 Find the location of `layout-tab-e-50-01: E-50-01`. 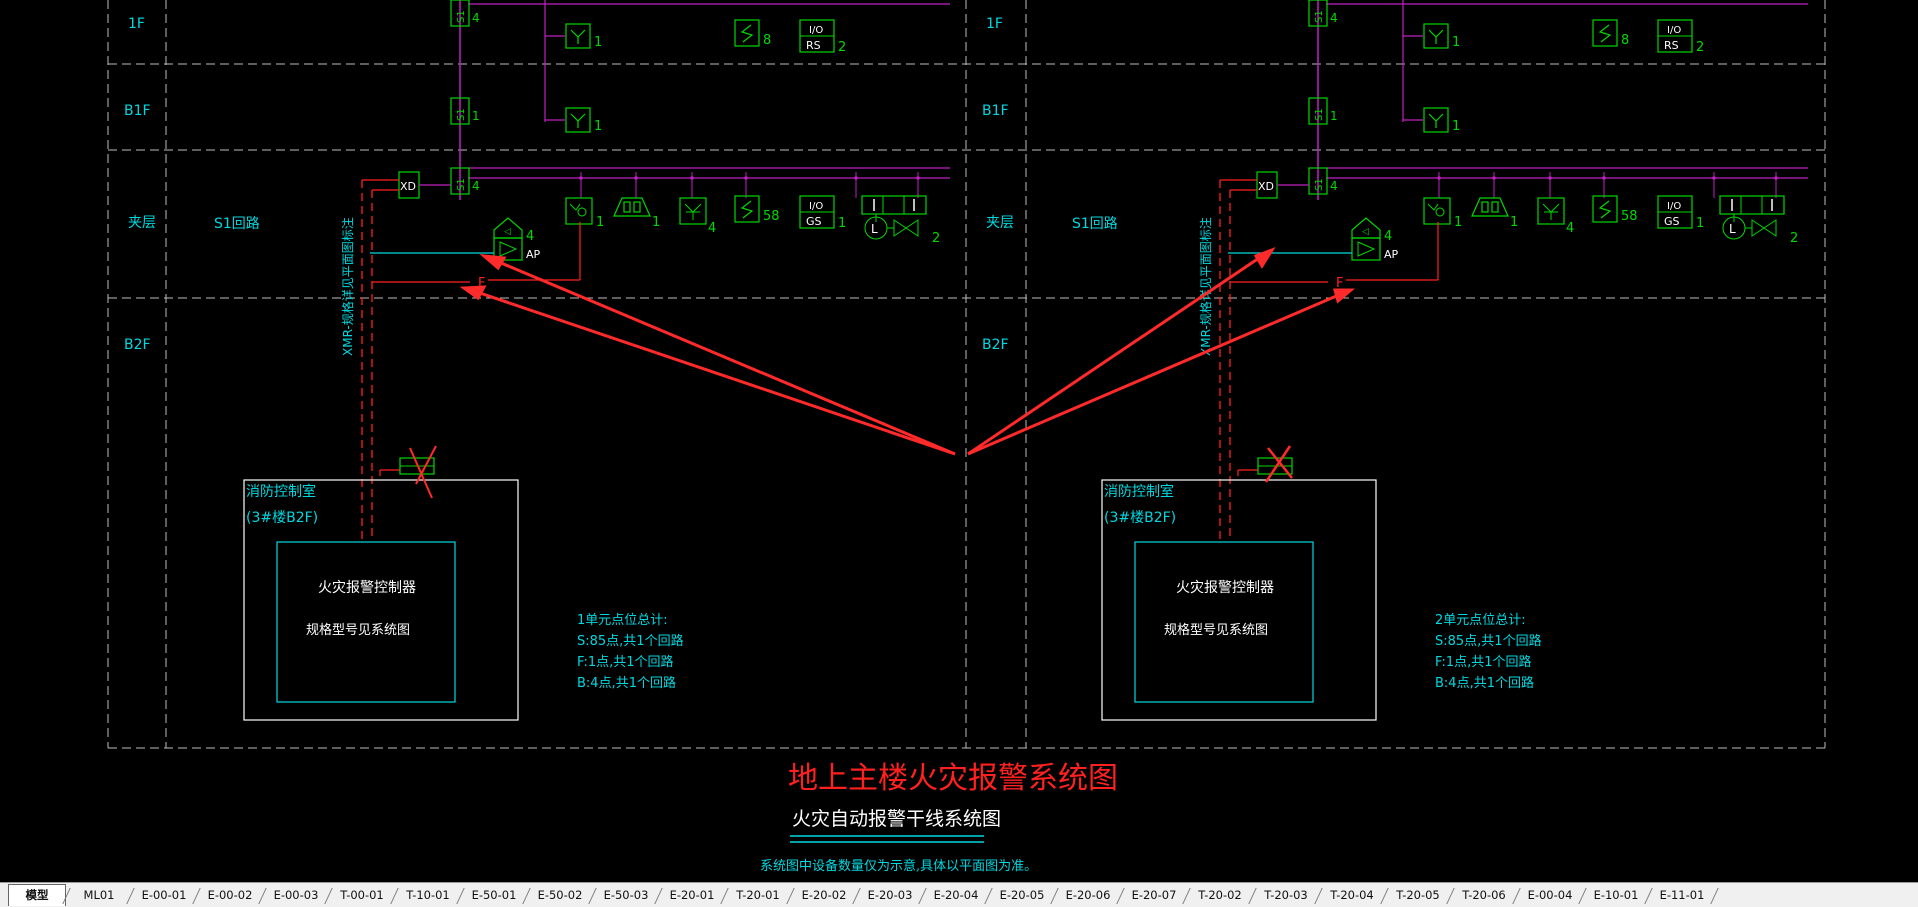

layout-tab-e-50-01: E-50-01 is located at coordinates (494, 895).